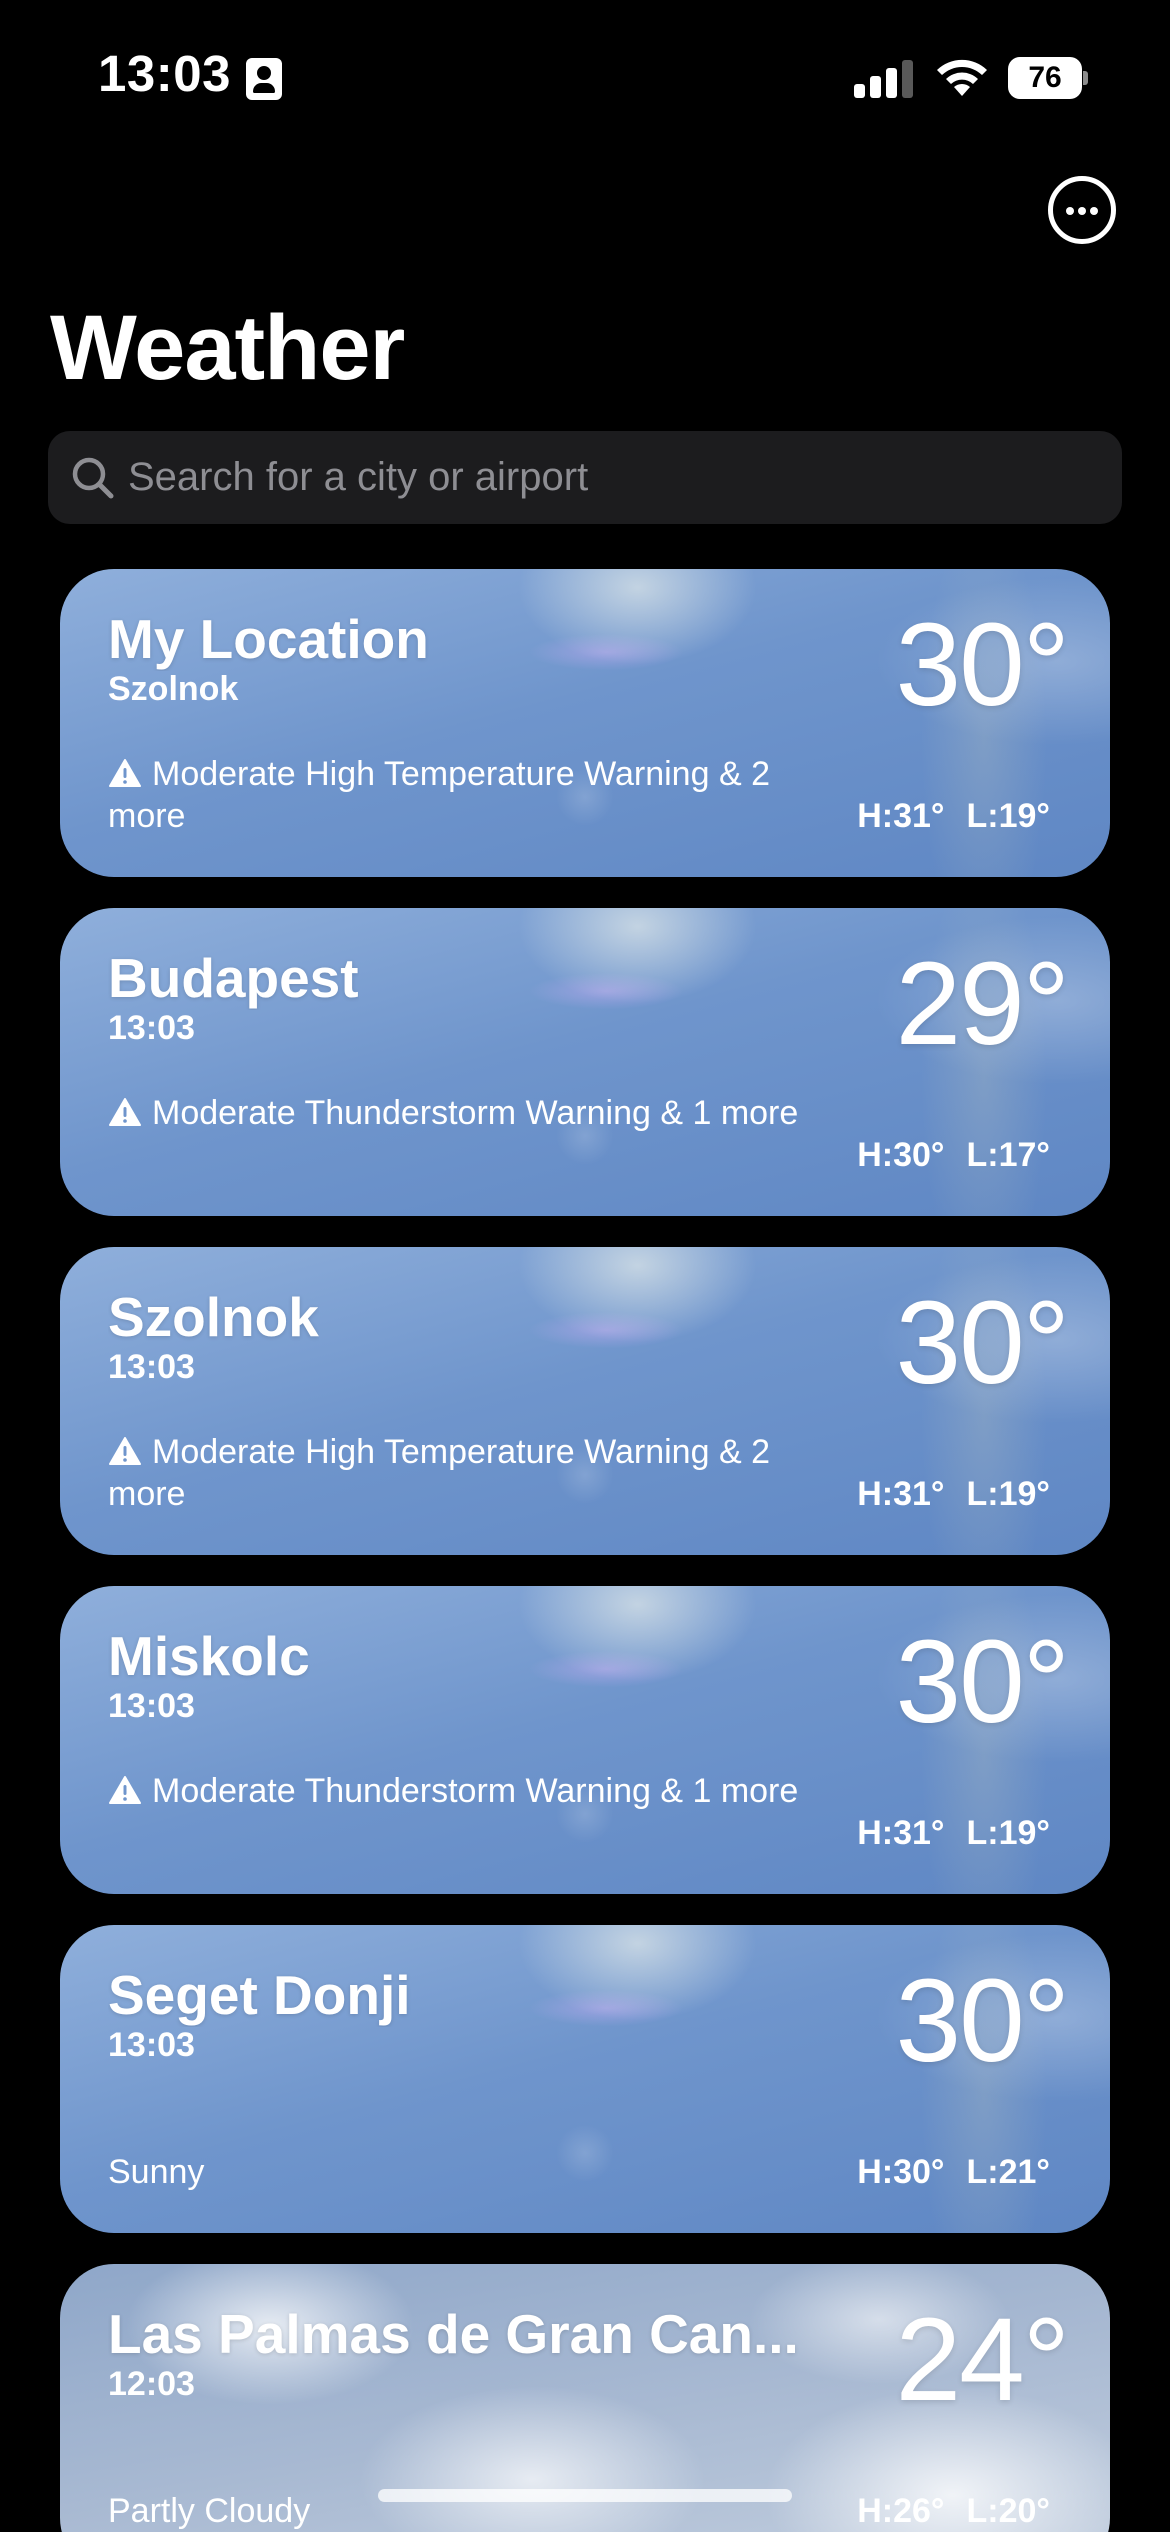 The width and height of the screenshot is (1170, 2532). Describe the element at coordinates (982, 1004) in the screenshot. I see `current-temperature: 29°` at that location.